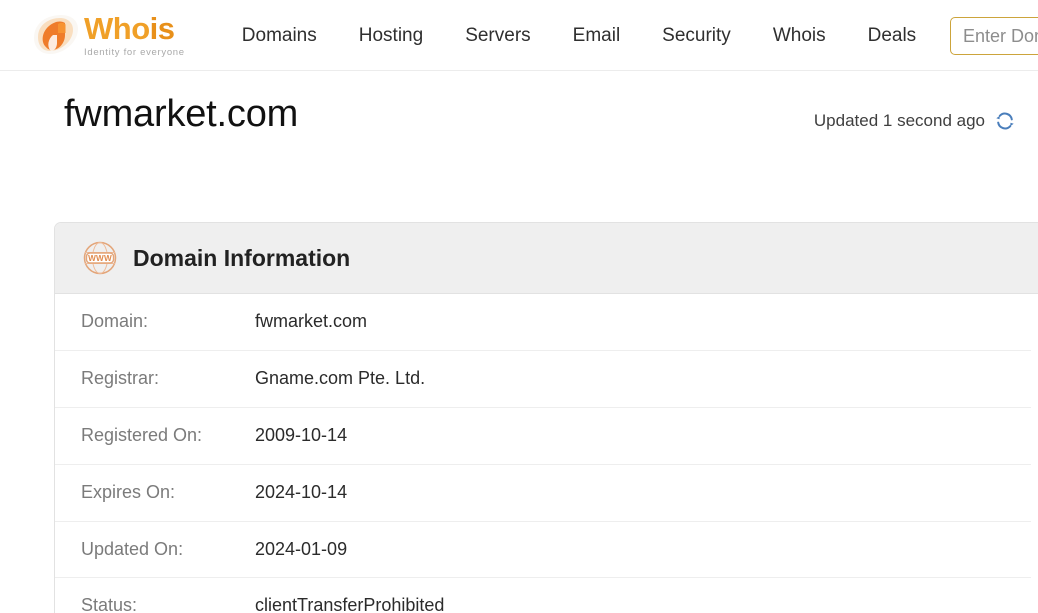  Describe the element at coordinates (543, 493) in the screenshot. I see `table-row: Expires On: 2024-10-14` at that location.